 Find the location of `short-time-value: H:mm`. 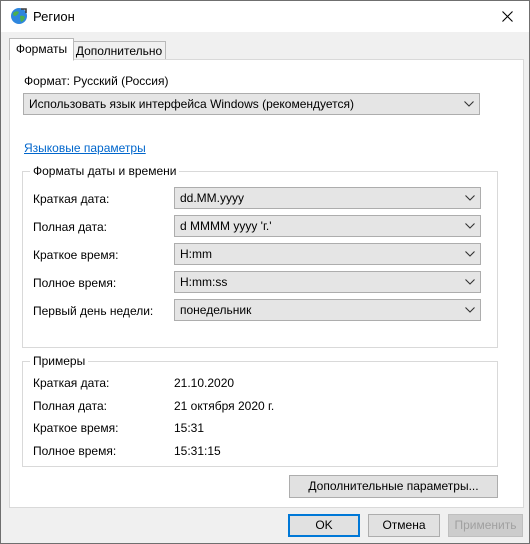

short-time-value: H:mm is located at coordinates (196, 254).